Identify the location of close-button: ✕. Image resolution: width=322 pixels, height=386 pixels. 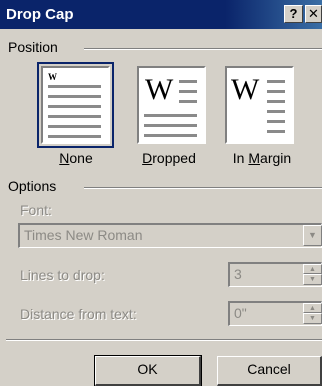
(313, 14).